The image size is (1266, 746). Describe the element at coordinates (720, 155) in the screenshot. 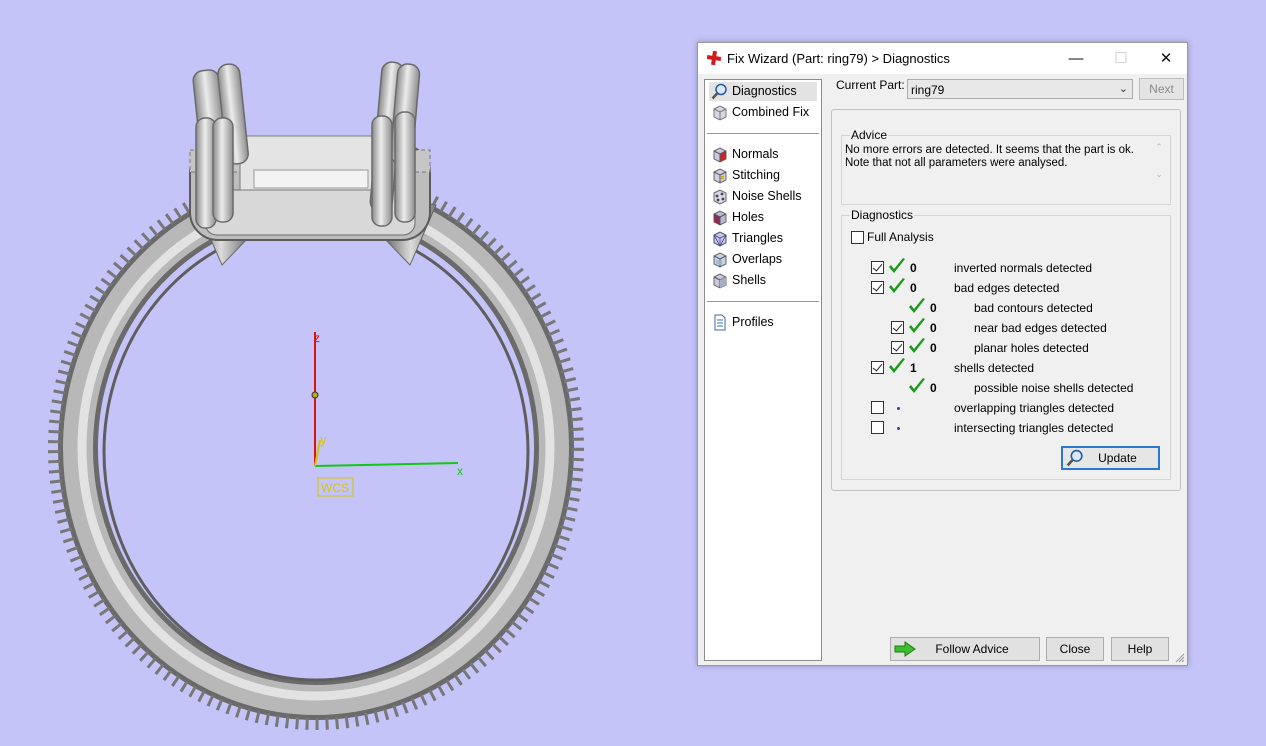

I see `normals-cube-icon` at that location.